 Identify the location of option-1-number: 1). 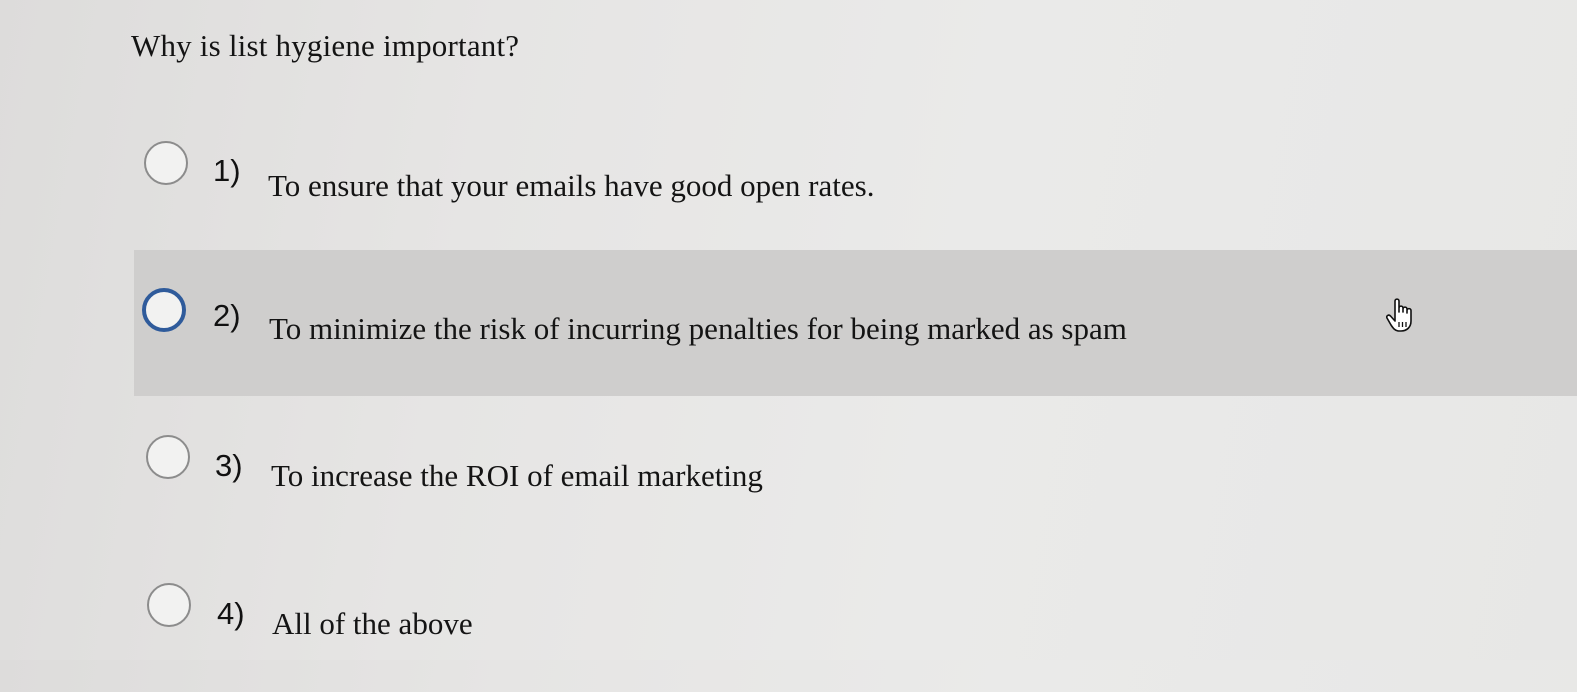
(227, 170).